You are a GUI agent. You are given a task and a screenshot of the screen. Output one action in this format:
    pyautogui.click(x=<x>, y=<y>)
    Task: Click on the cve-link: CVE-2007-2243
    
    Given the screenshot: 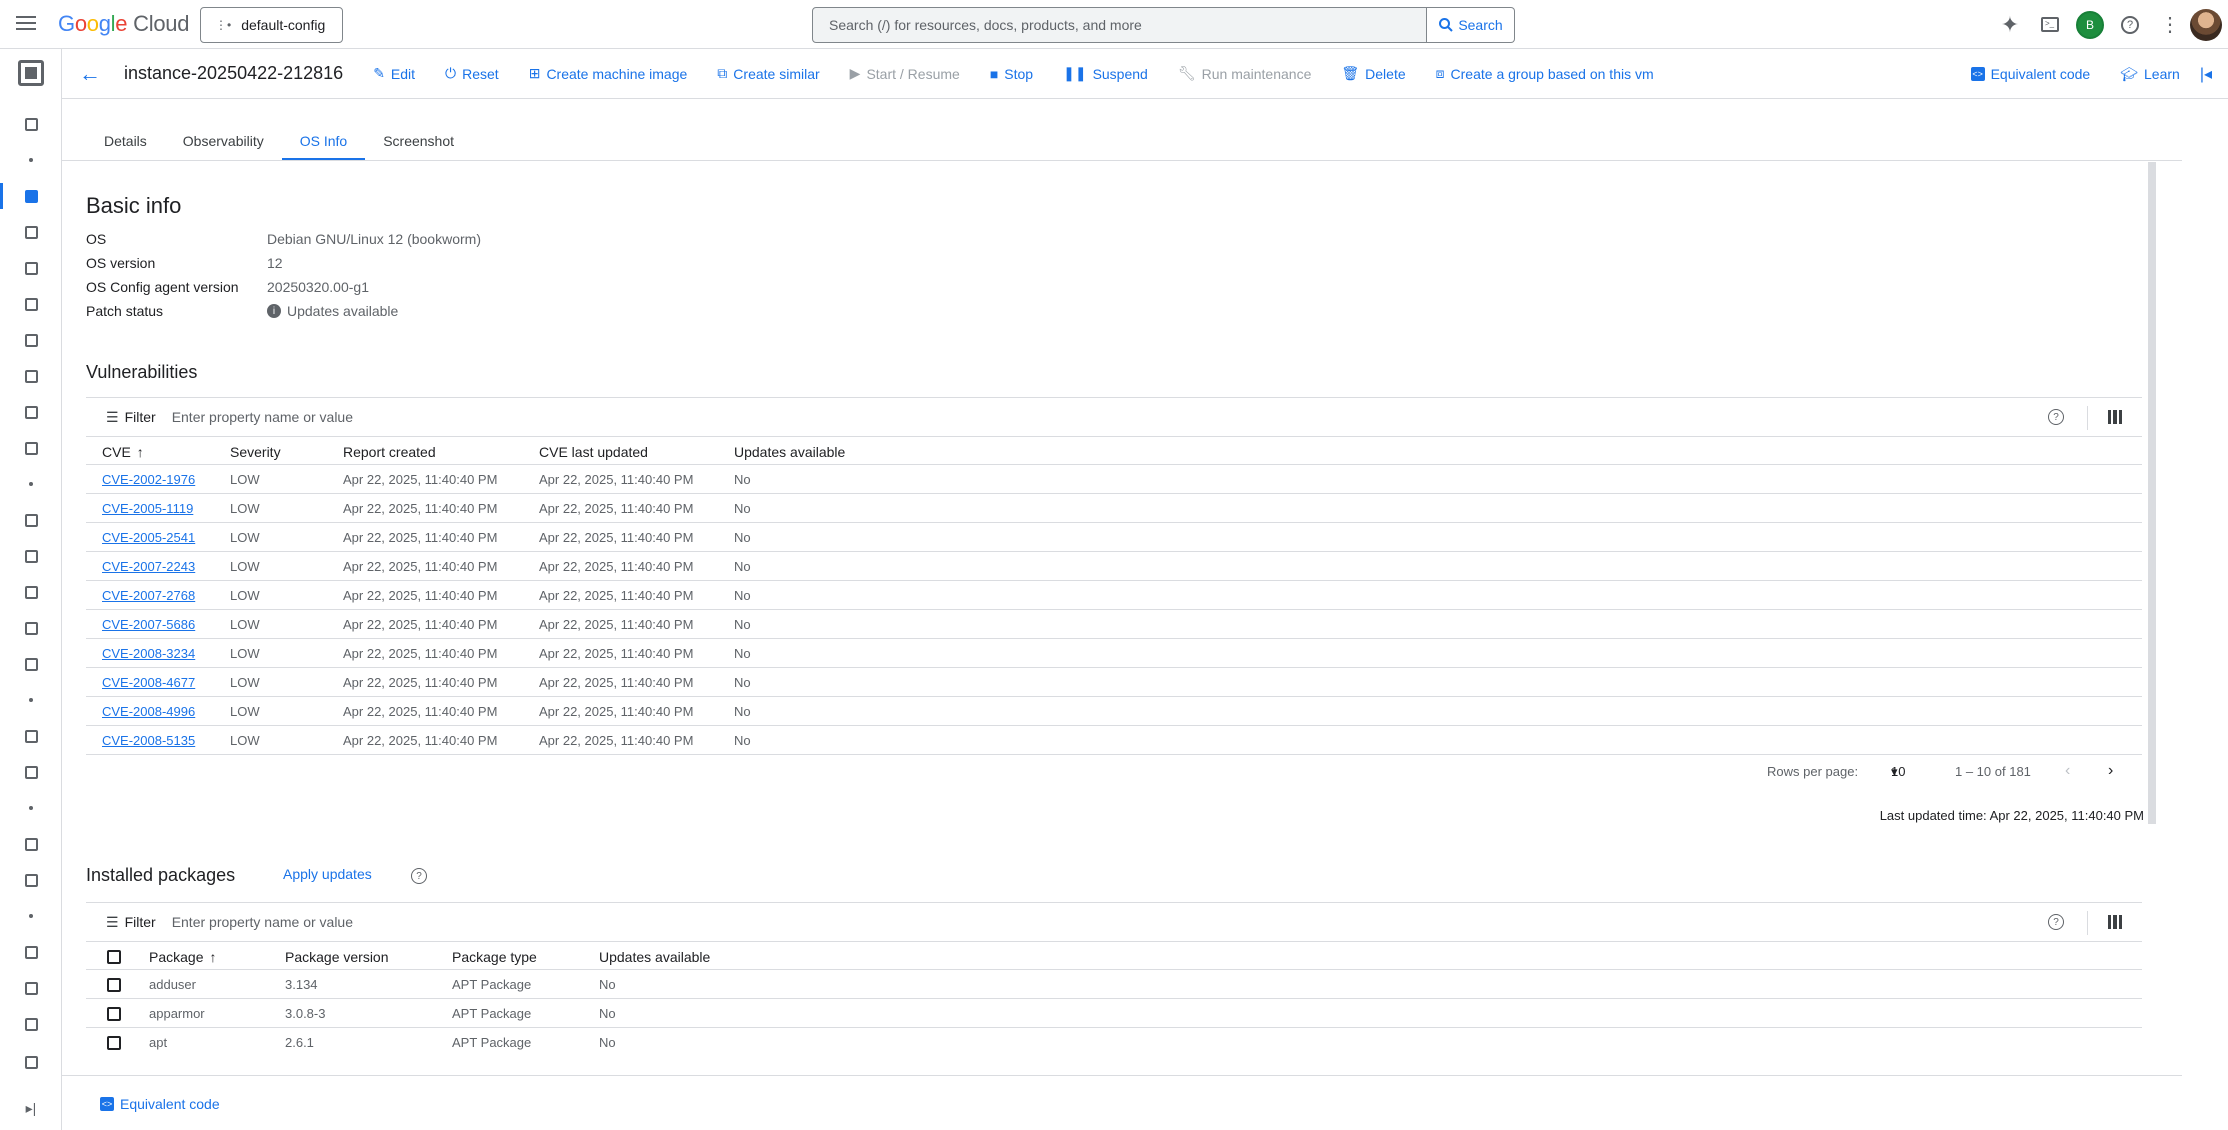 What is the action you would take?
    pyautogui.click(x=148, y=566)
    